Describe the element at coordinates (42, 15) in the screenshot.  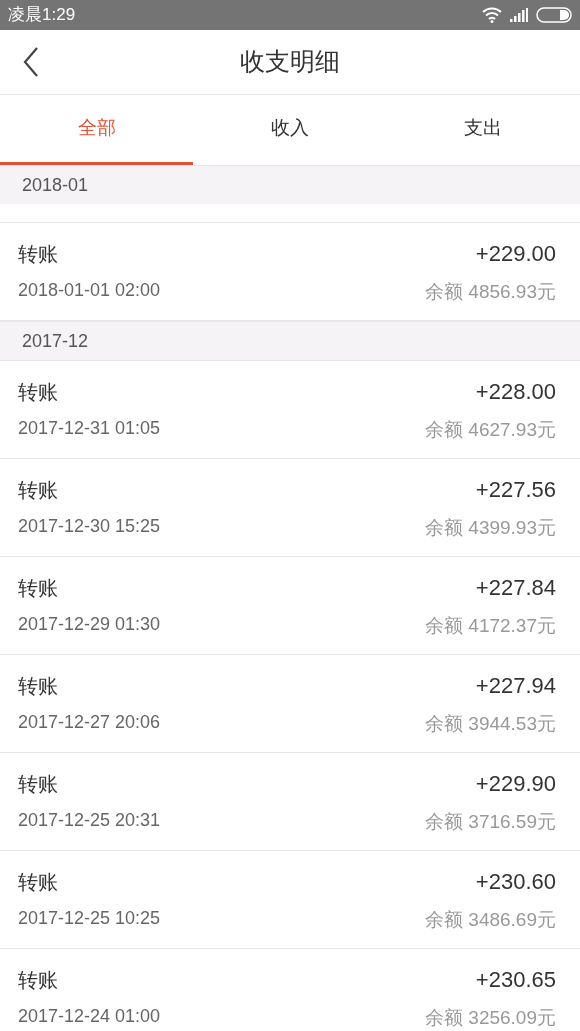
I see `status-time: 凌晨1:29` at that location.